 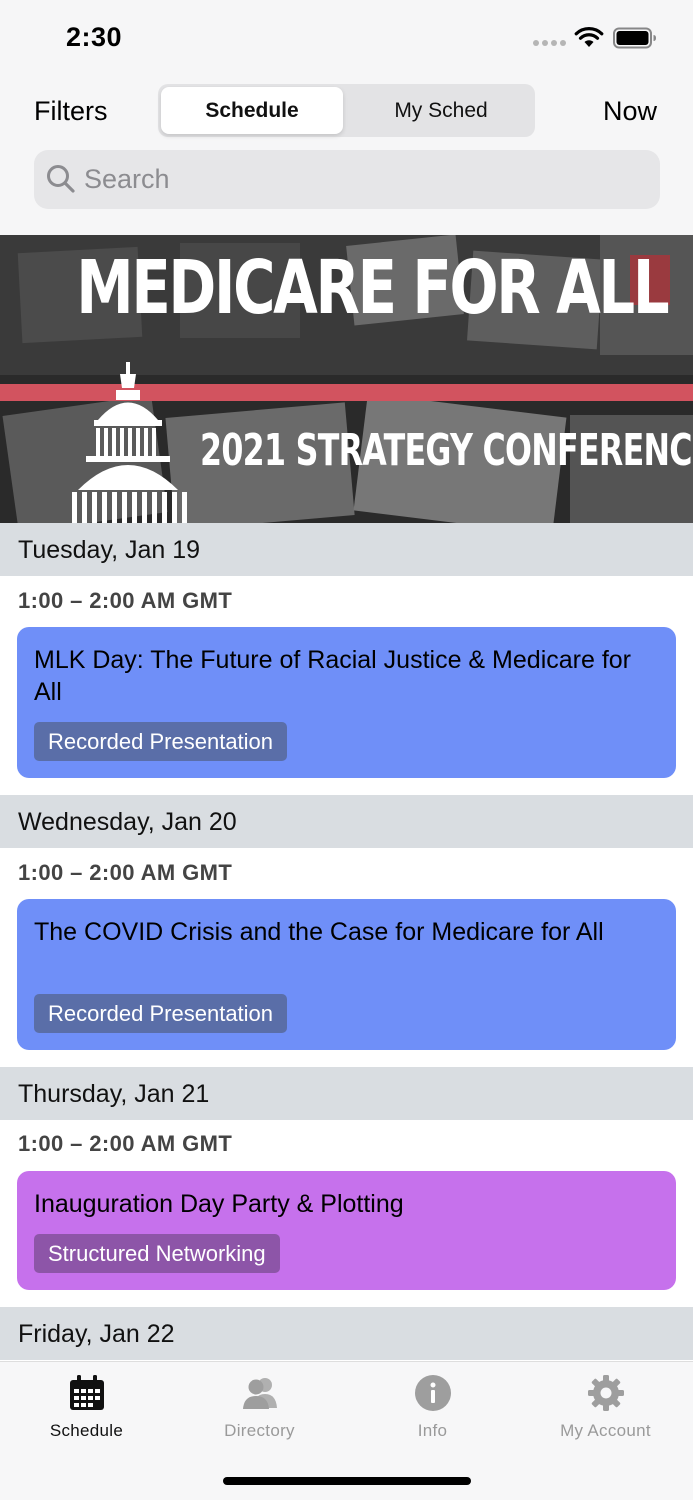 I want to click on day-header: Wednesday, Jan 20, so click(x=346, y=821).